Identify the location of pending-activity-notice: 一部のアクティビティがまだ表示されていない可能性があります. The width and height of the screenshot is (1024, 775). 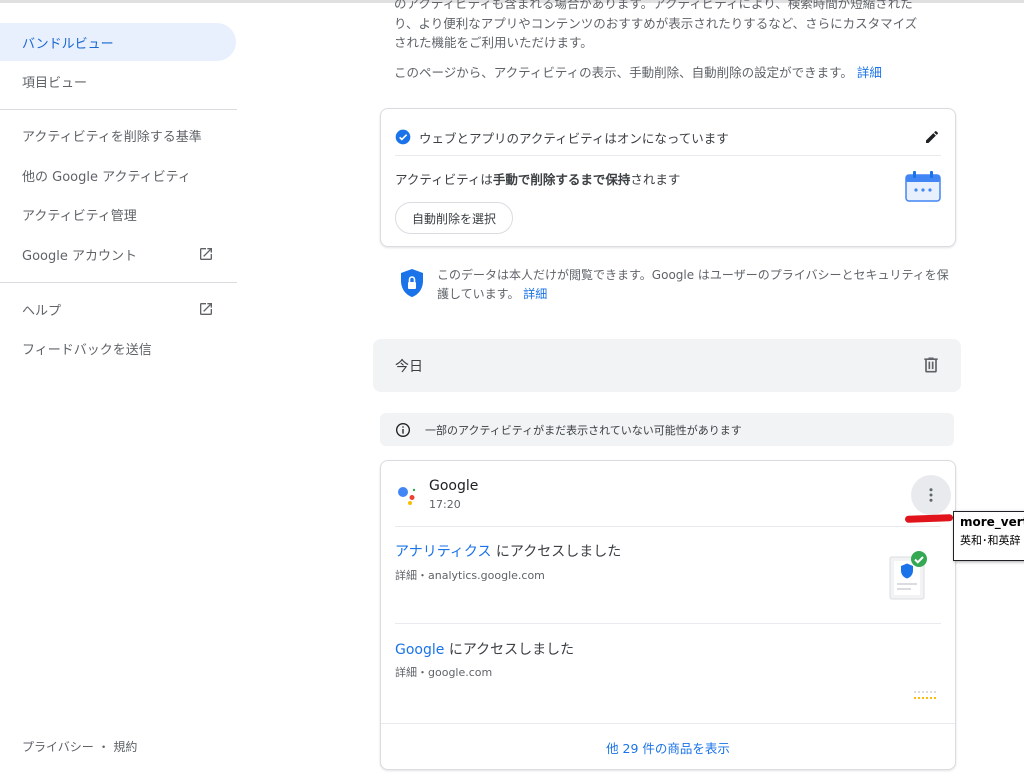
(667, 429).